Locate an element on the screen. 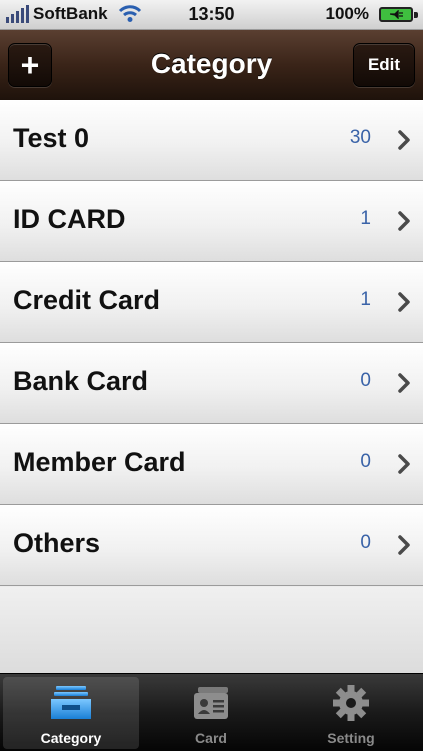 The width and height of the screenshot is (423, 751). tab-category: Category is located at coordinates (71, 713).